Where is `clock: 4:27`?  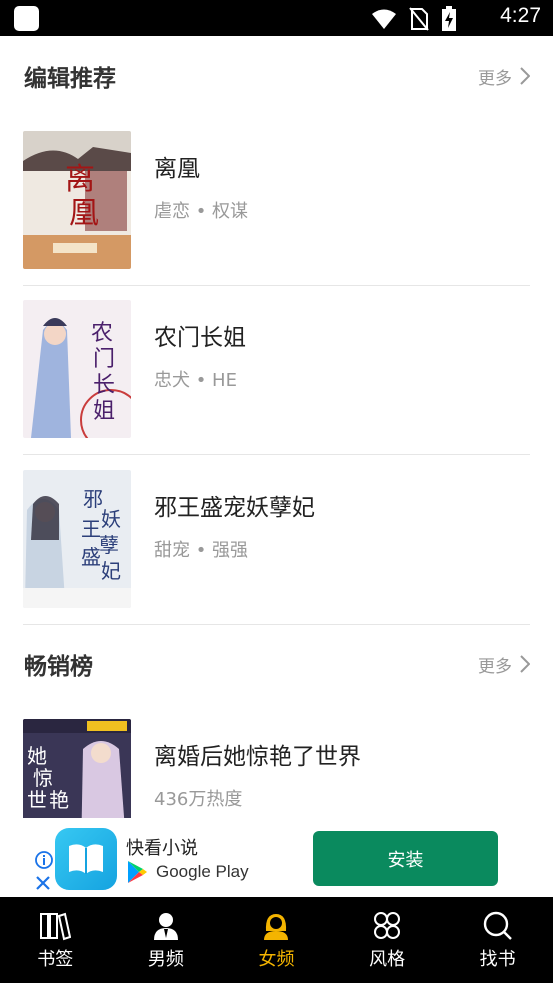 clock: 4:27 is located at coordinates (520, 15).